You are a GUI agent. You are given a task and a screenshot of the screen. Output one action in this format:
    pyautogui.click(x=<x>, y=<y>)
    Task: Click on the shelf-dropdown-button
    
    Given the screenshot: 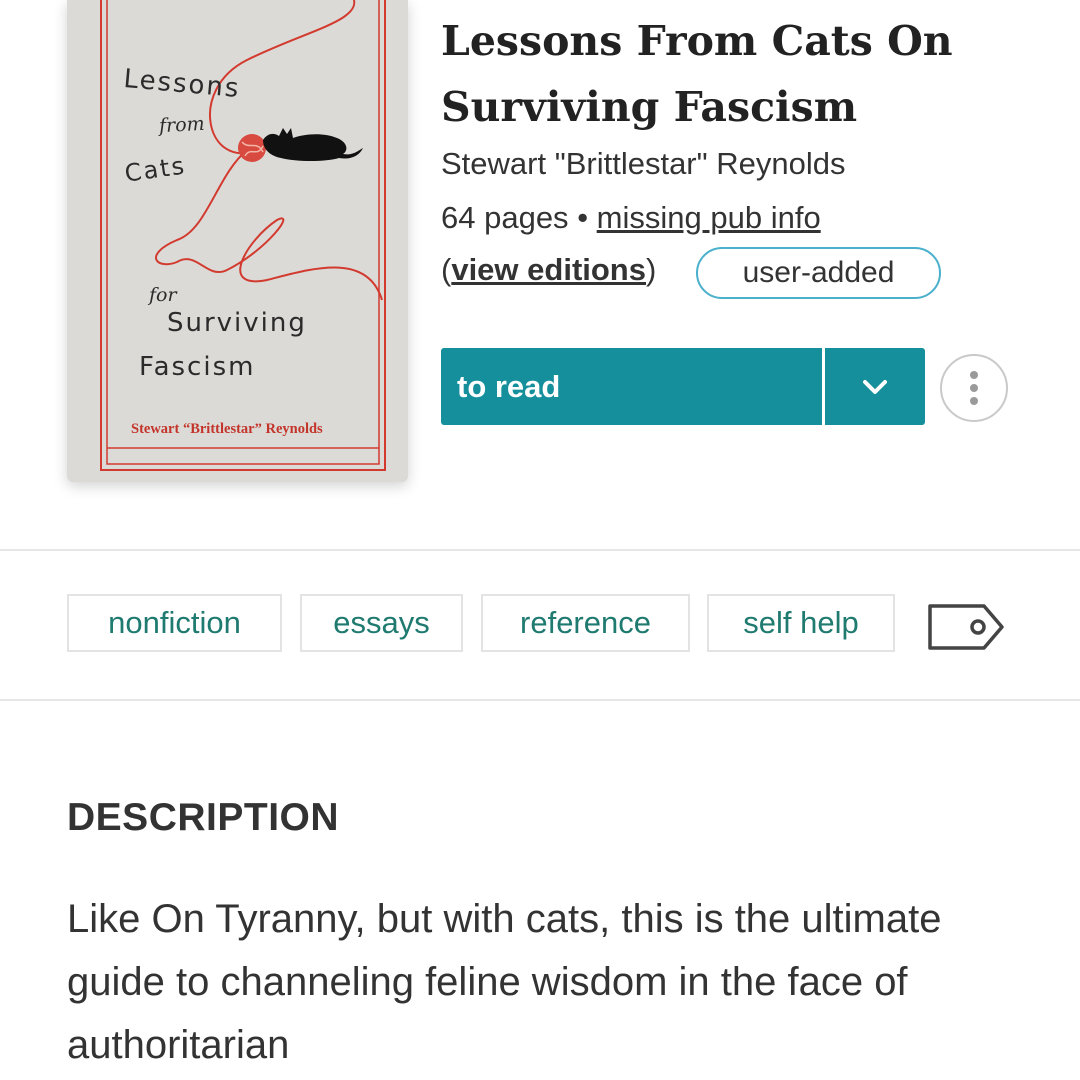 What is the action you would take?
    pyautogui.click(x=875, y=386)
    